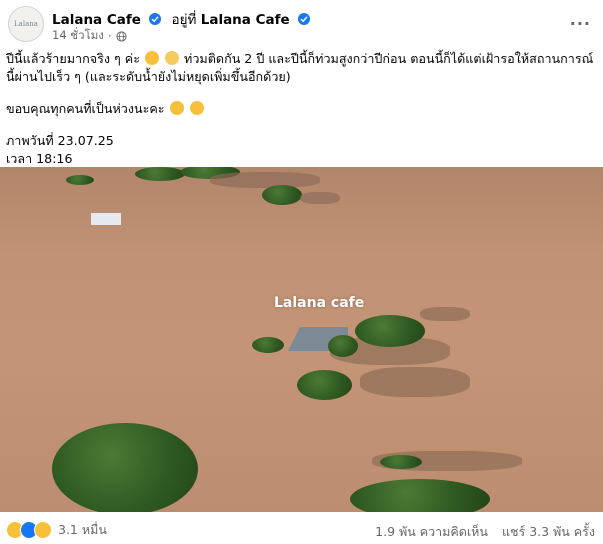  I want to click on location-link: Lalana Cafe, so click(245, 20).